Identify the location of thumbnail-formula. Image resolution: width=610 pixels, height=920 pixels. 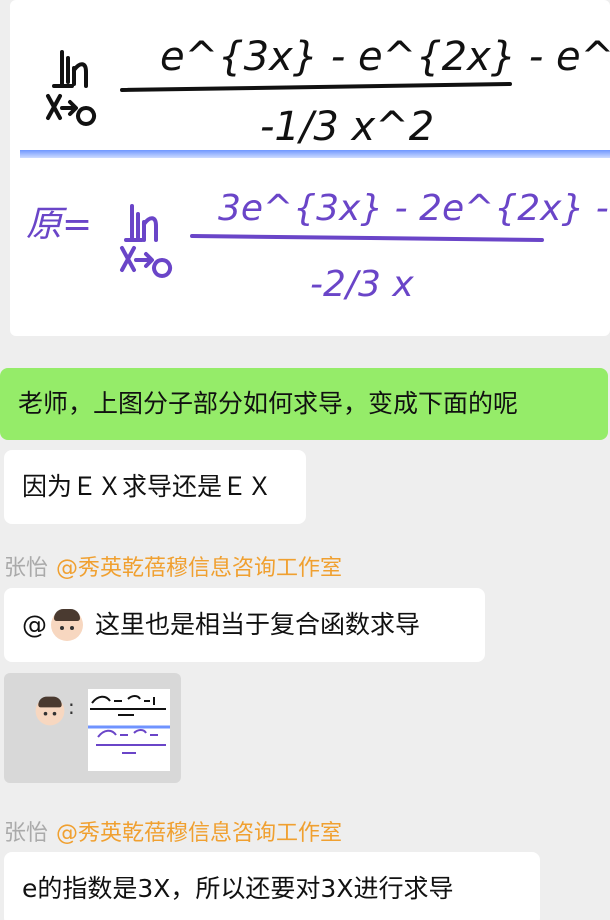
(129, 724).